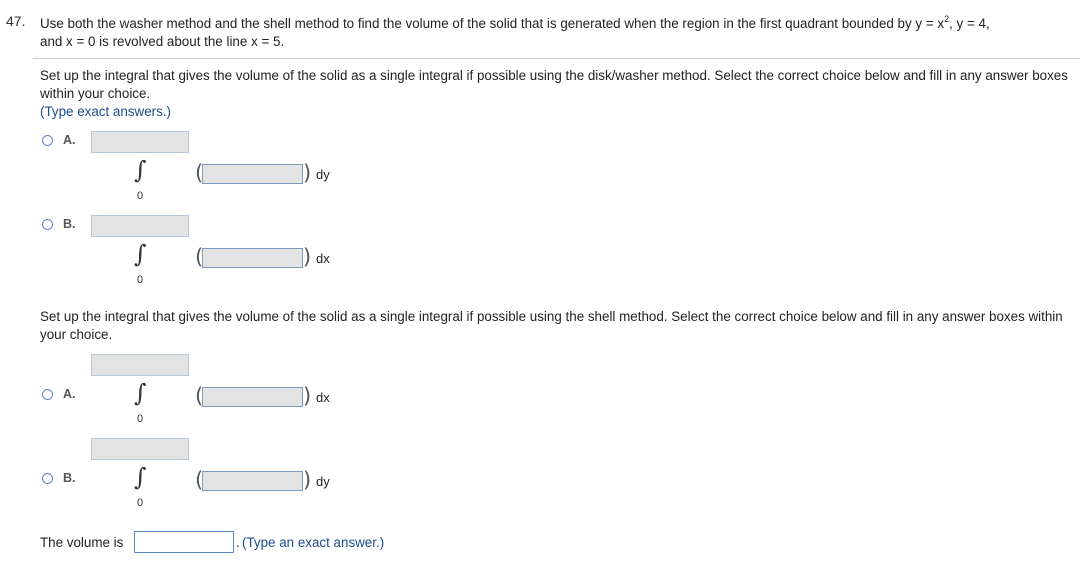 Image resolution: width=1080 pixels, height=562 pixels. I want to click on washer-b-lower-limit: 0, so click(140, 280).